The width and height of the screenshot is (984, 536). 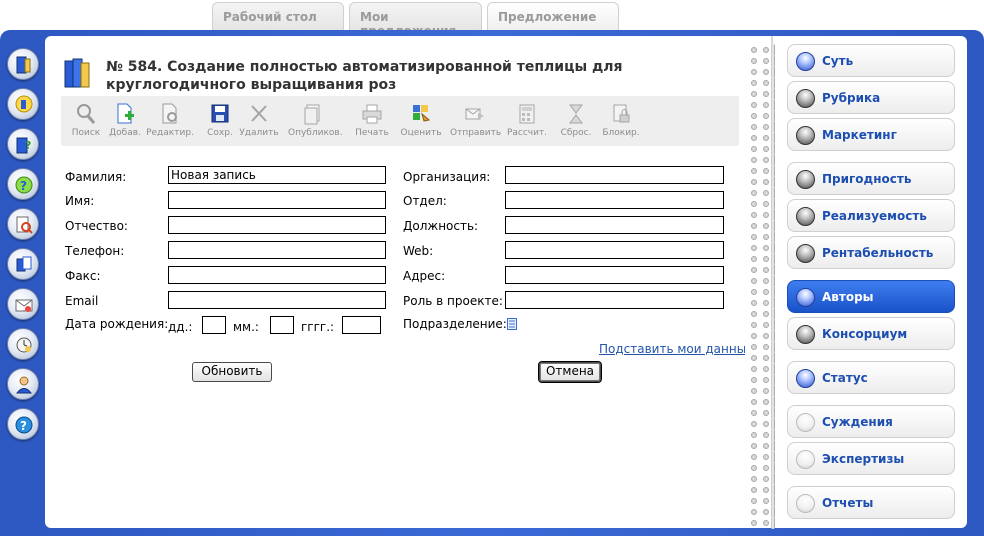 What do you see at coordinates (614, 200) in the screenshot?
I see `dept-field` at bounding box center [614, 200].